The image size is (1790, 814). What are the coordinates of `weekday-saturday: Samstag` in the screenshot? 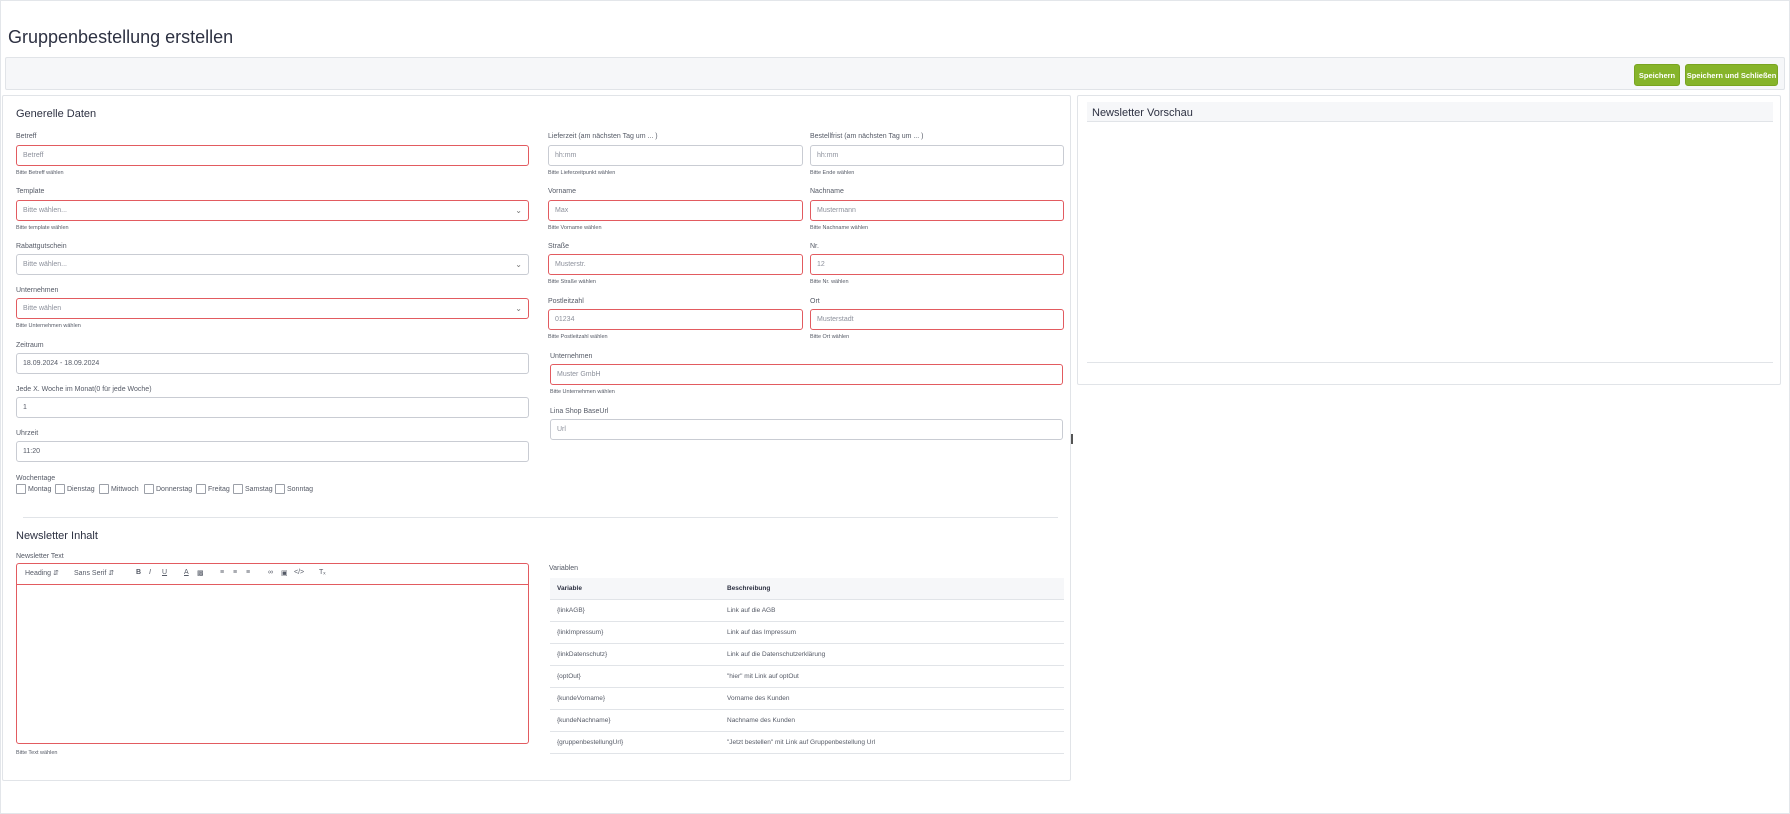 It's located at (253, 489).